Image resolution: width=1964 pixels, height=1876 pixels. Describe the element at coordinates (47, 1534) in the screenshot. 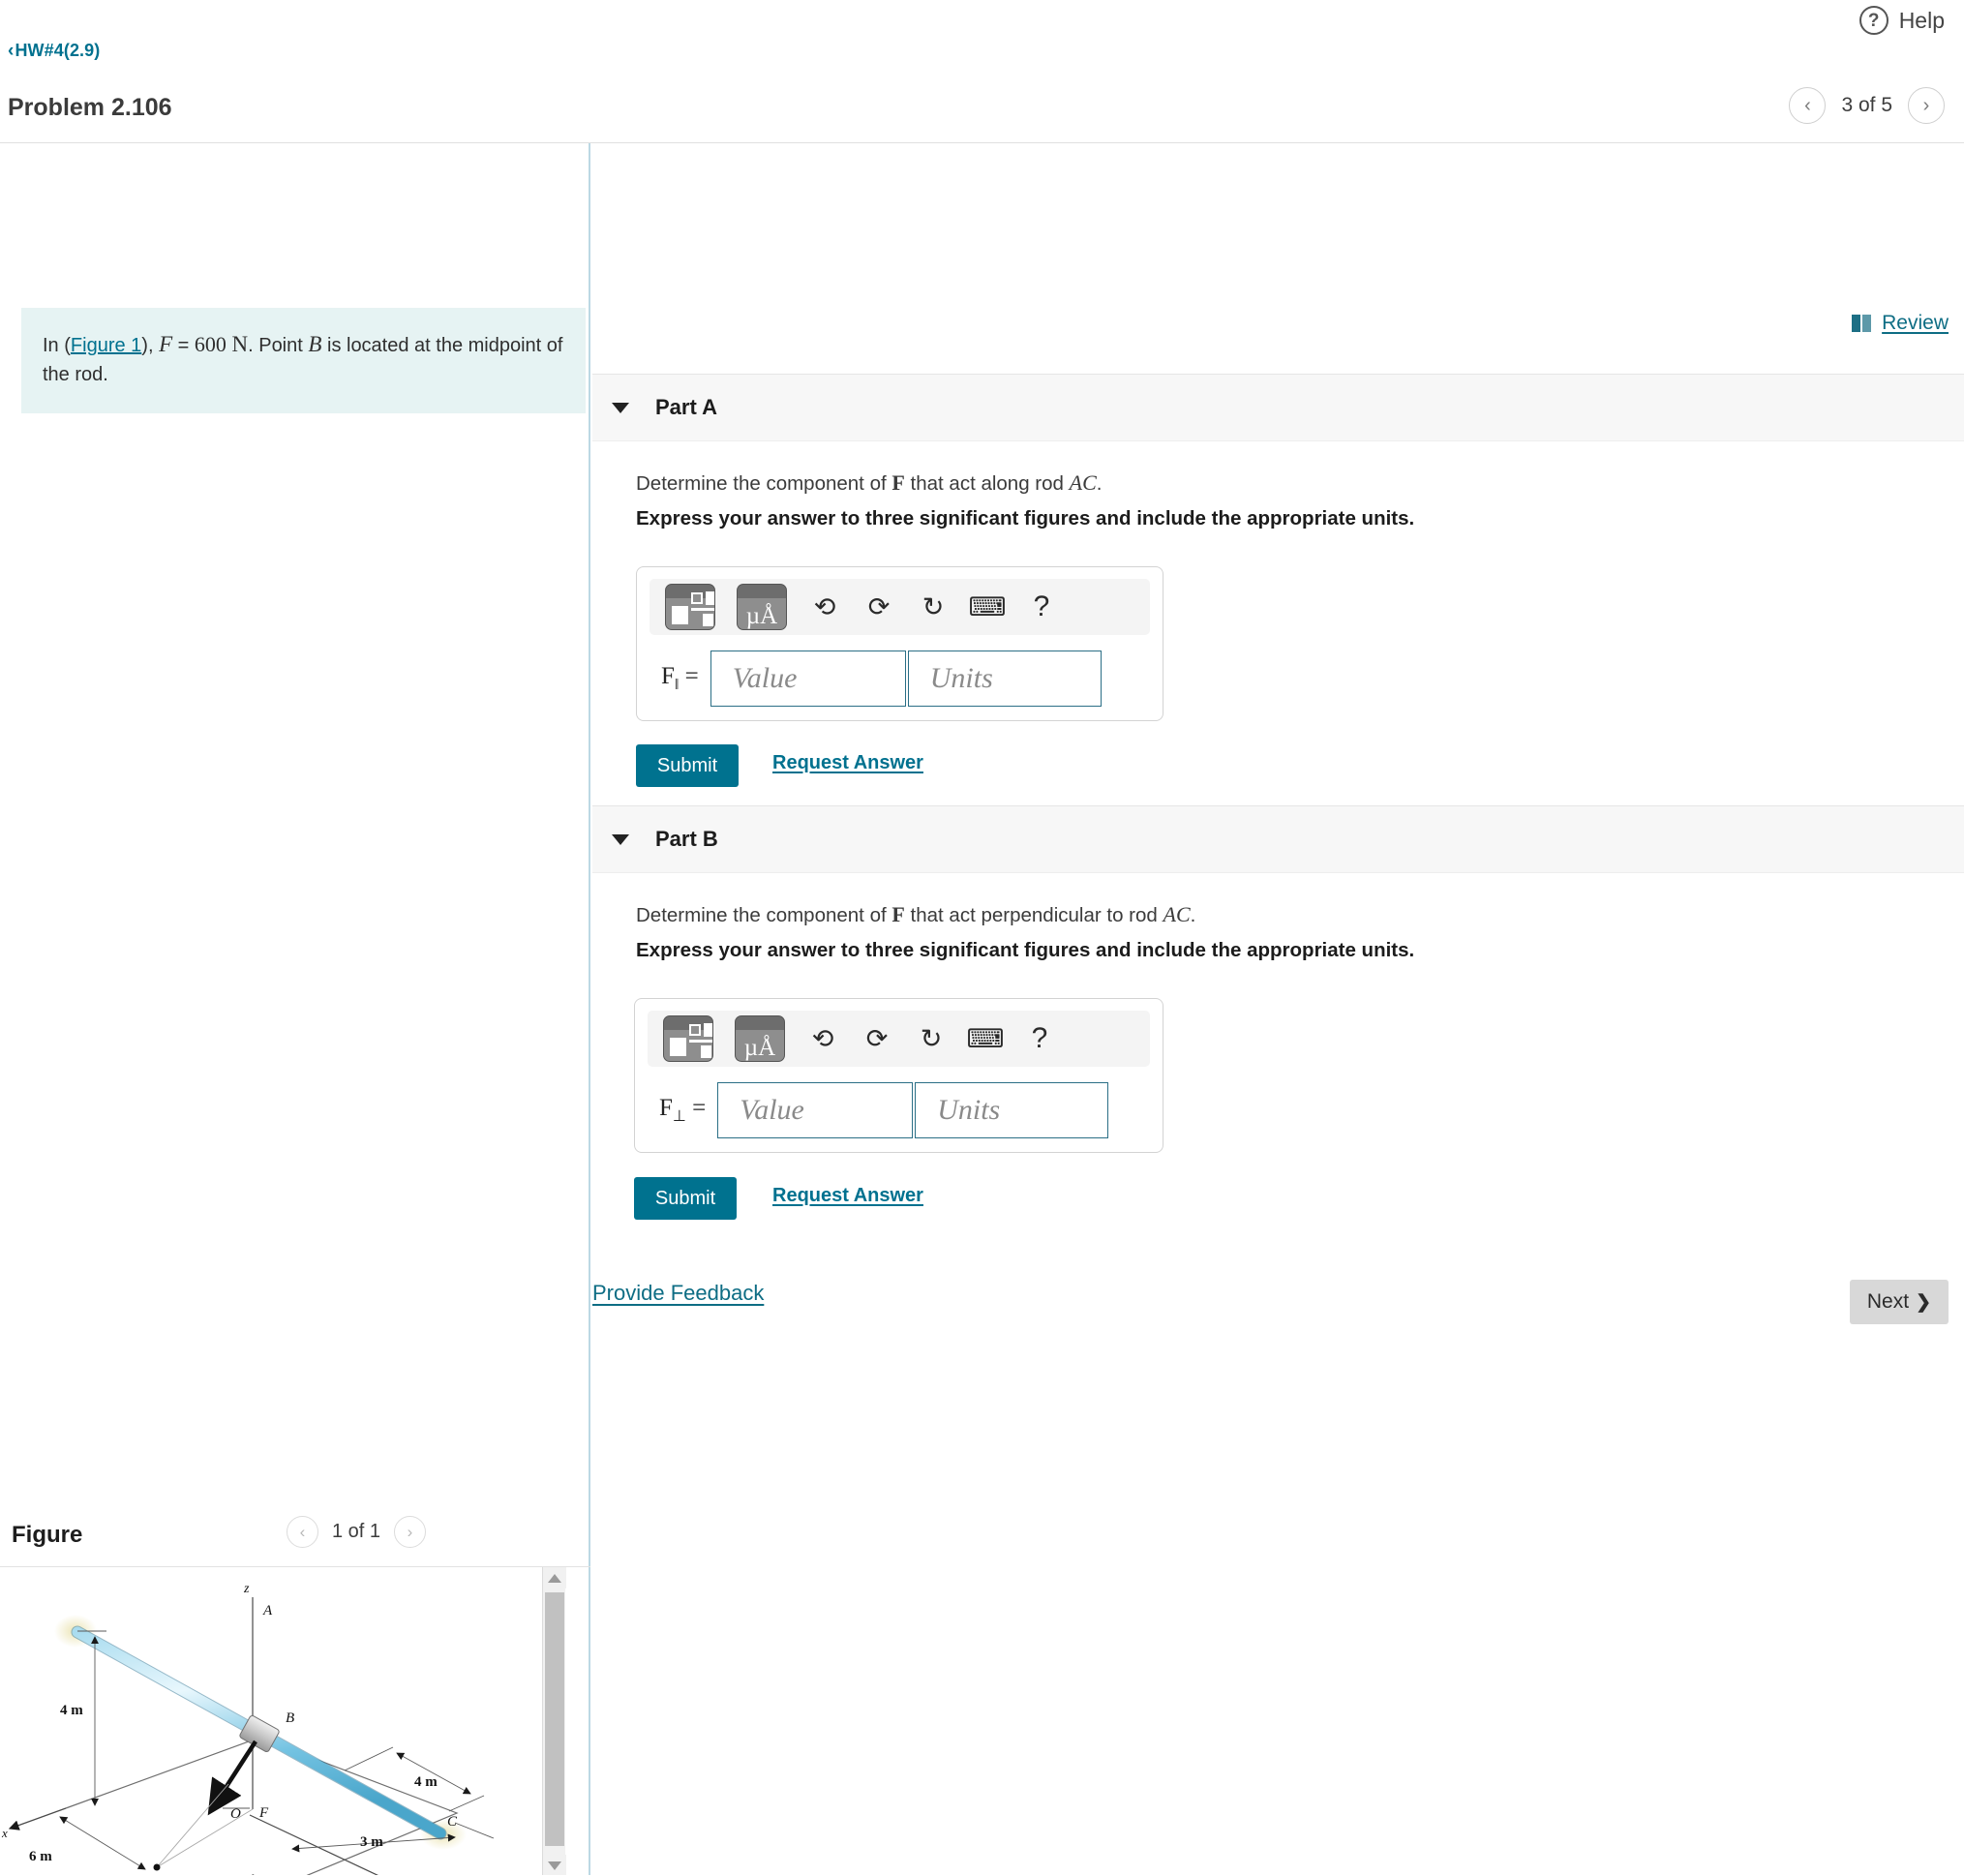

I see `figure-title: Figure` at that location.